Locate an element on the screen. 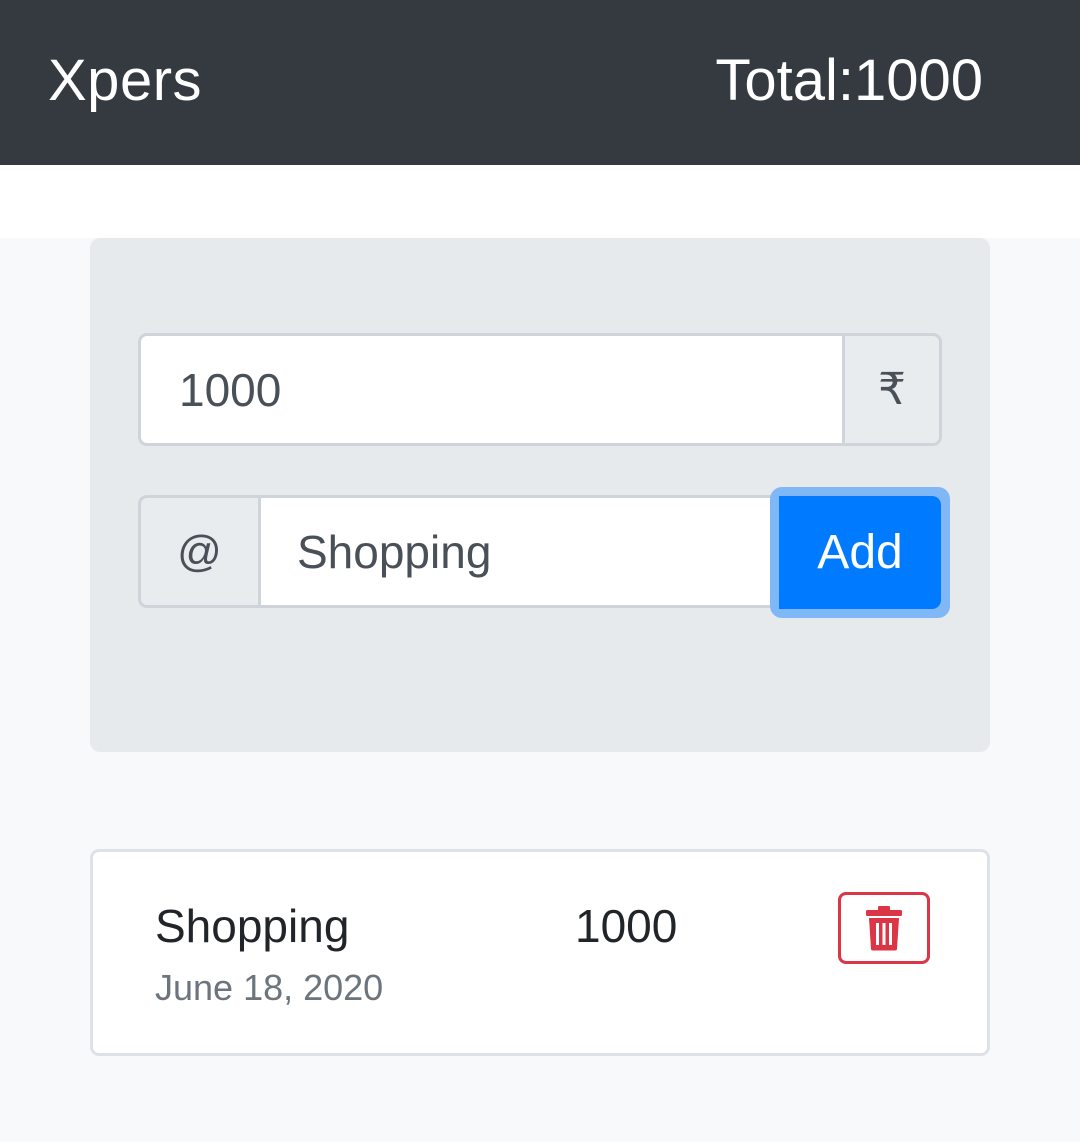 Image resolution: width=1080 pixels, height=1142 pixels. trash-icon is located at coordinates (884, 928).